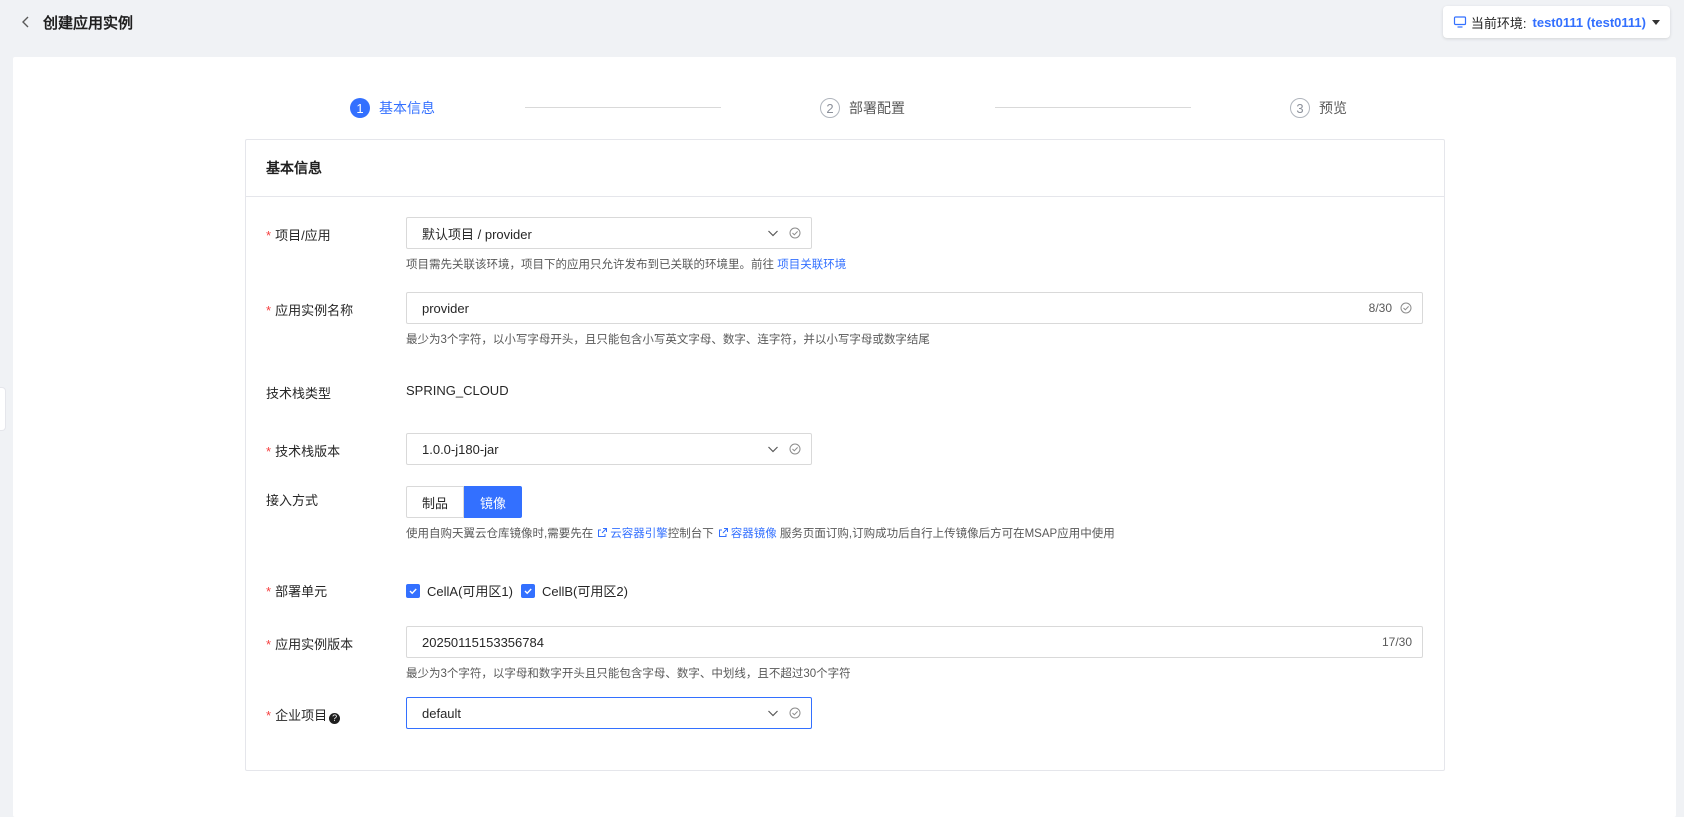  Describe the element at coordinates (457, 390) in the screenshot. I see `stack-type-value: SPRING_CLOUD` at that location.